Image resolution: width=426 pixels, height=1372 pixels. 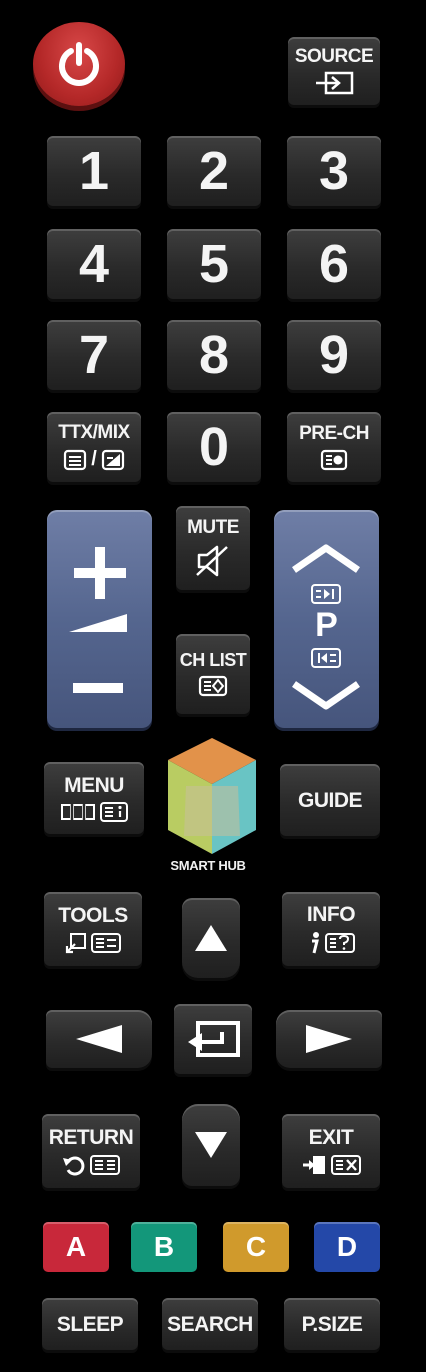 What do you see at coordinates (94, 785) in the screenshot?
I see `menu-label: MENU` at bounding box center [94, 785].